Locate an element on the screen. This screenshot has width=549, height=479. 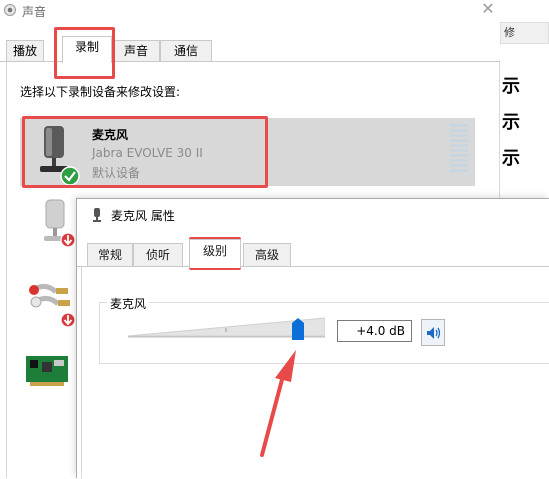
close-button: ✕ is located at coordinates (488, 10).